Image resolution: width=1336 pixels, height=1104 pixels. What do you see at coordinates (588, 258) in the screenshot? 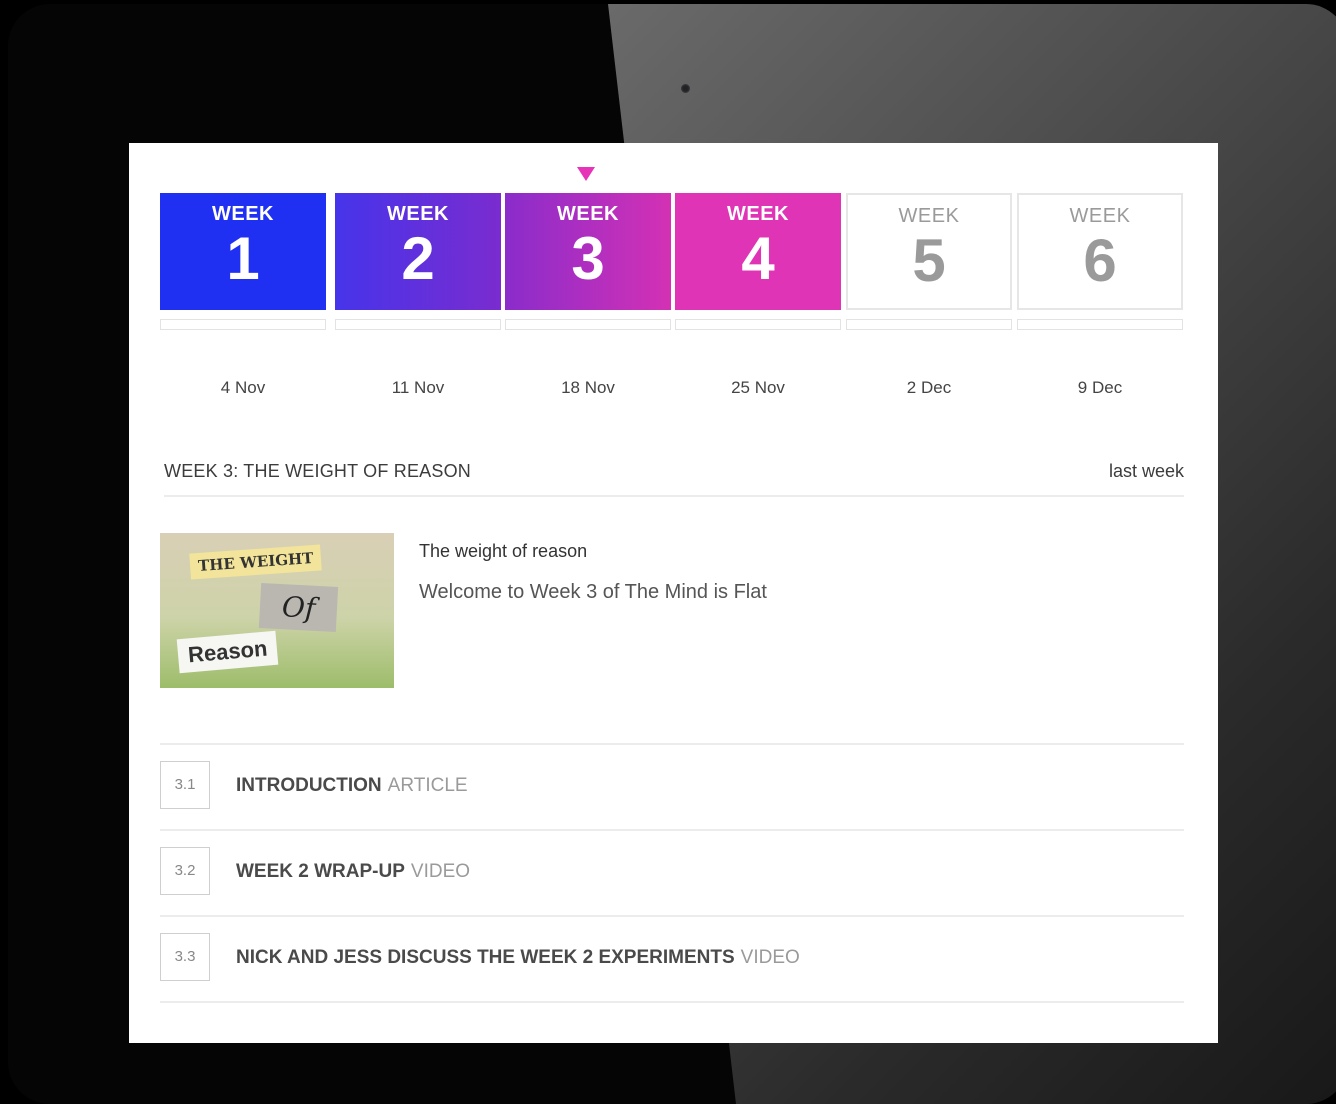
I see `week-tile-number: 3` at bounding box center [588, 258].